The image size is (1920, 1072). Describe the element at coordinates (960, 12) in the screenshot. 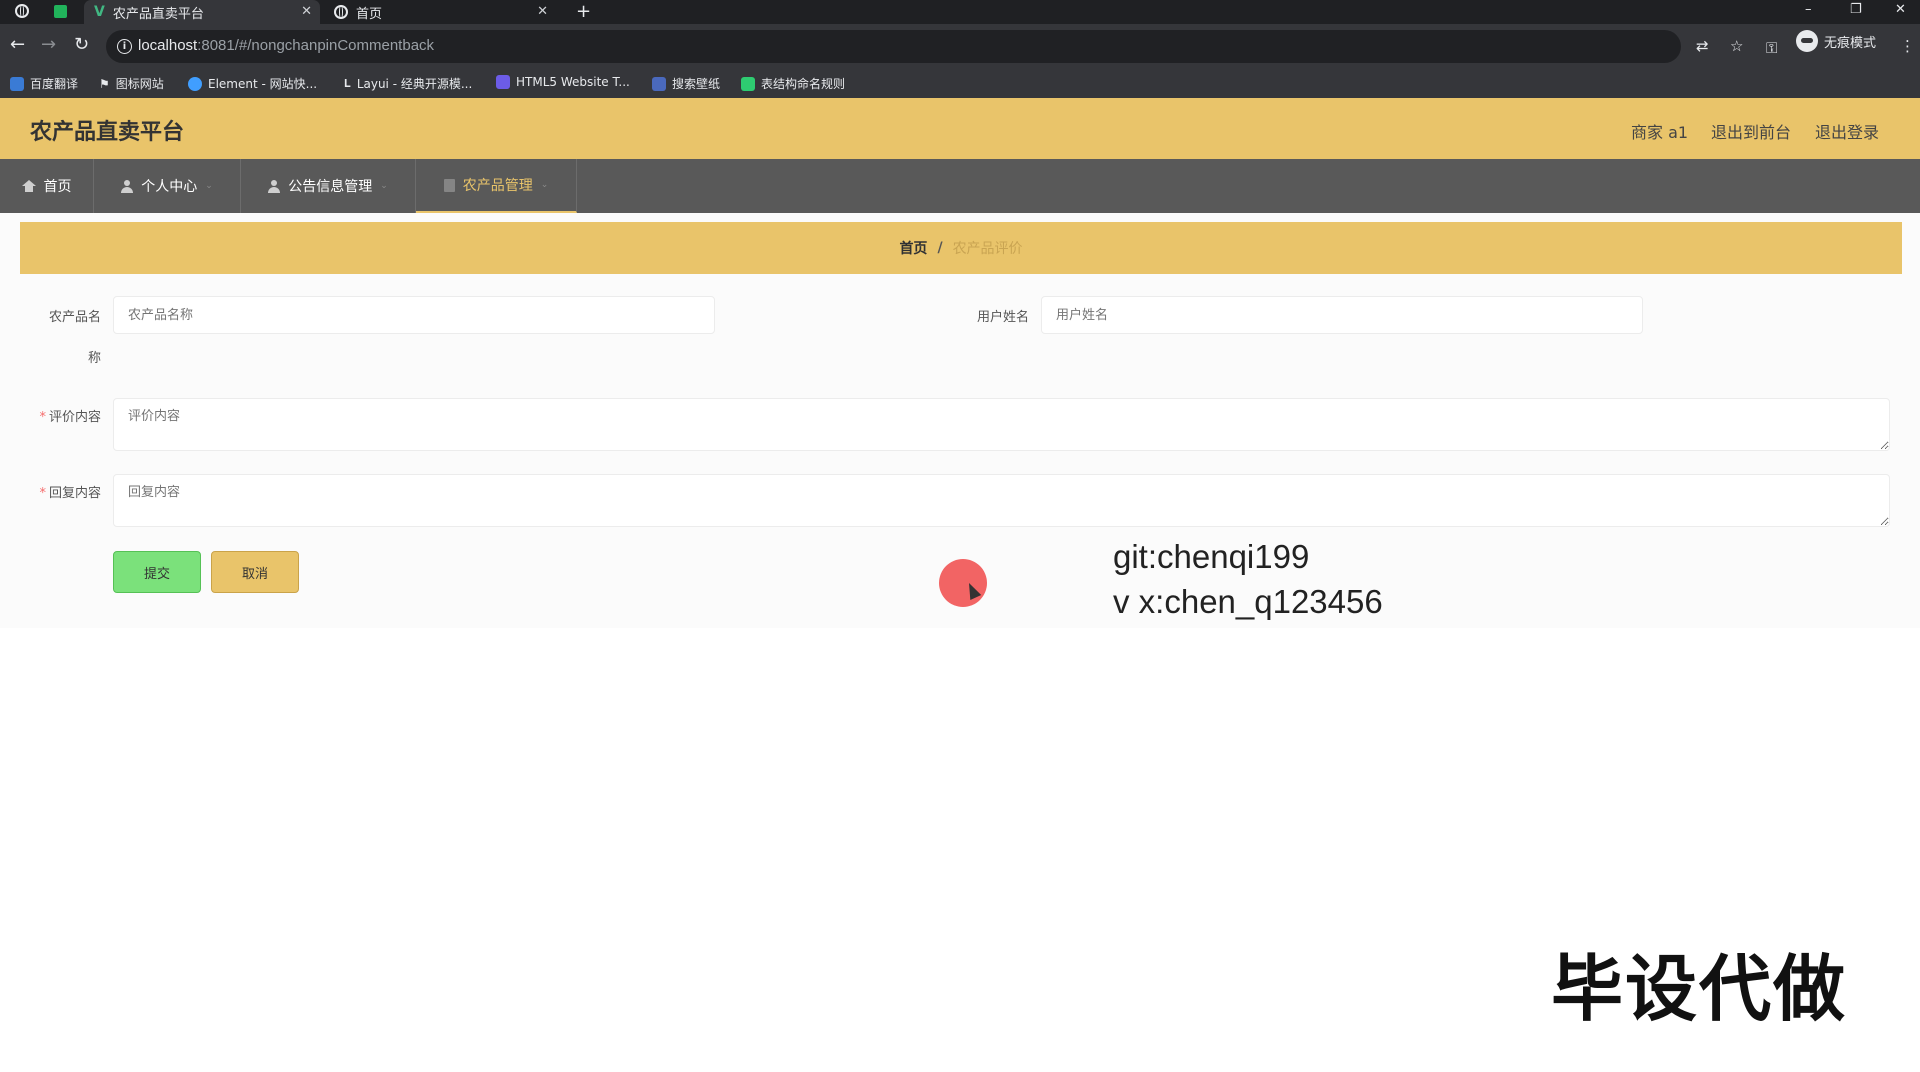

I see `browser-tab-bar: V 农产品直卖平台 ✕ 首页 ✕ + – ❐ ✕` at that location.